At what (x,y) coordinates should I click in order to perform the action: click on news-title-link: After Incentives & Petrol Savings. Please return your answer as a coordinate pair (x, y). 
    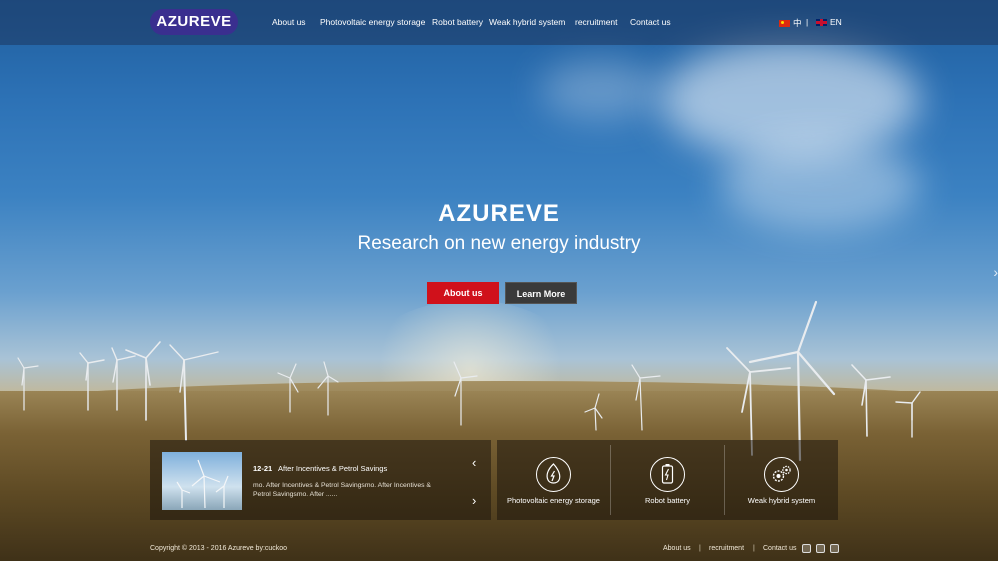
    Looking at the image, I should click on (332, 468).